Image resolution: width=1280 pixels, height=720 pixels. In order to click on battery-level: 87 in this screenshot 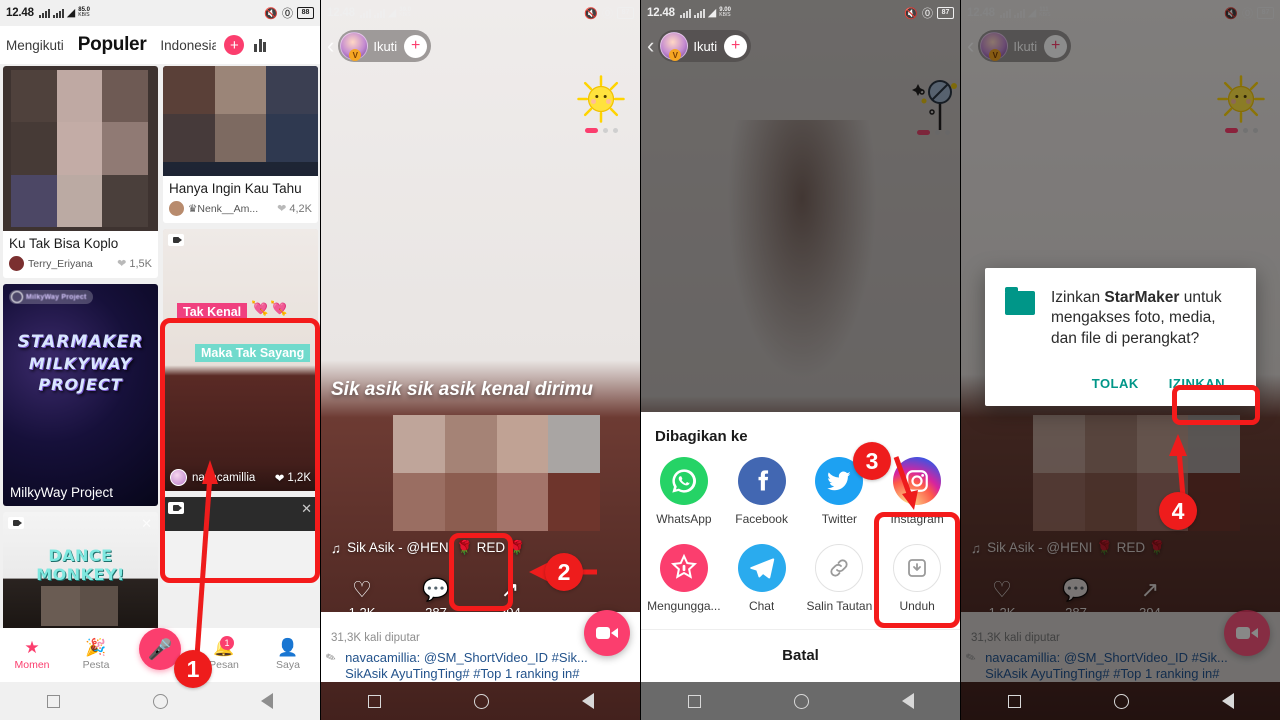, I will do `click(945, 13)`.